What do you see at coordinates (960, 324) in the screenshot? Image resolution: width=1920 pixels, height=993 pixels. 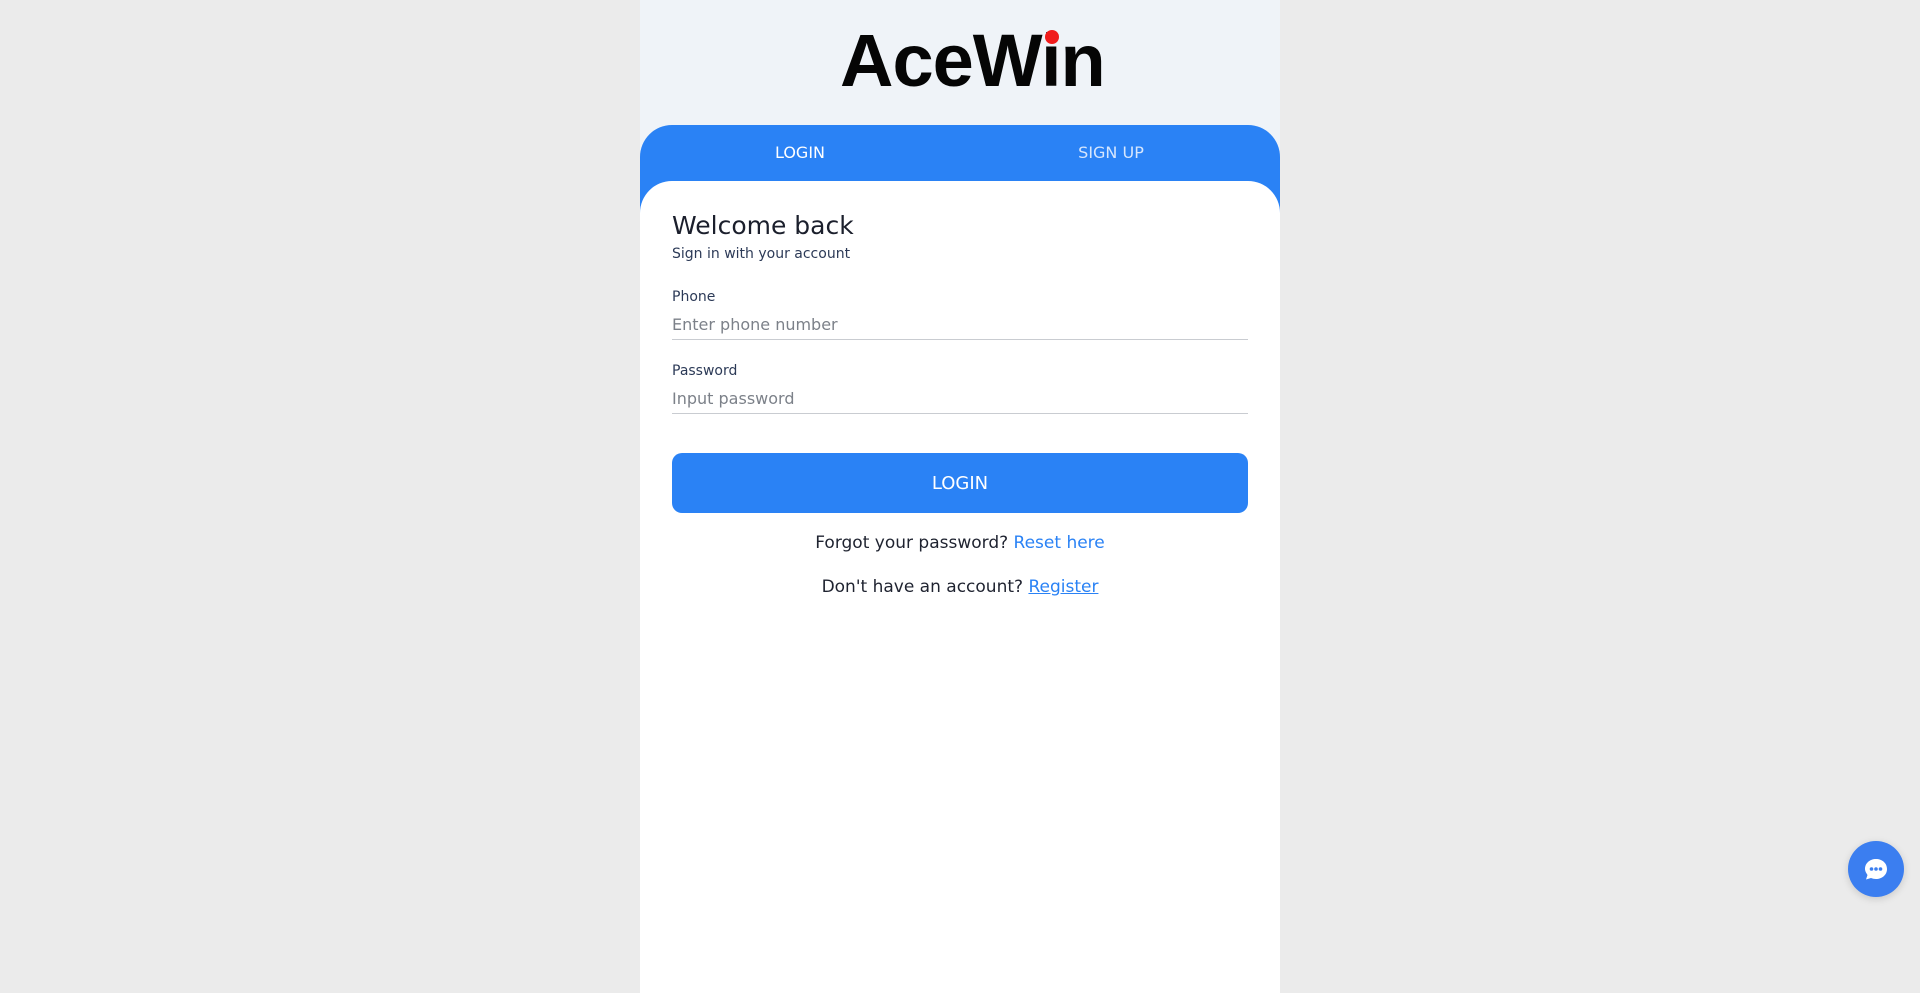 I see `phone-input` at bounding box center [960, 324].